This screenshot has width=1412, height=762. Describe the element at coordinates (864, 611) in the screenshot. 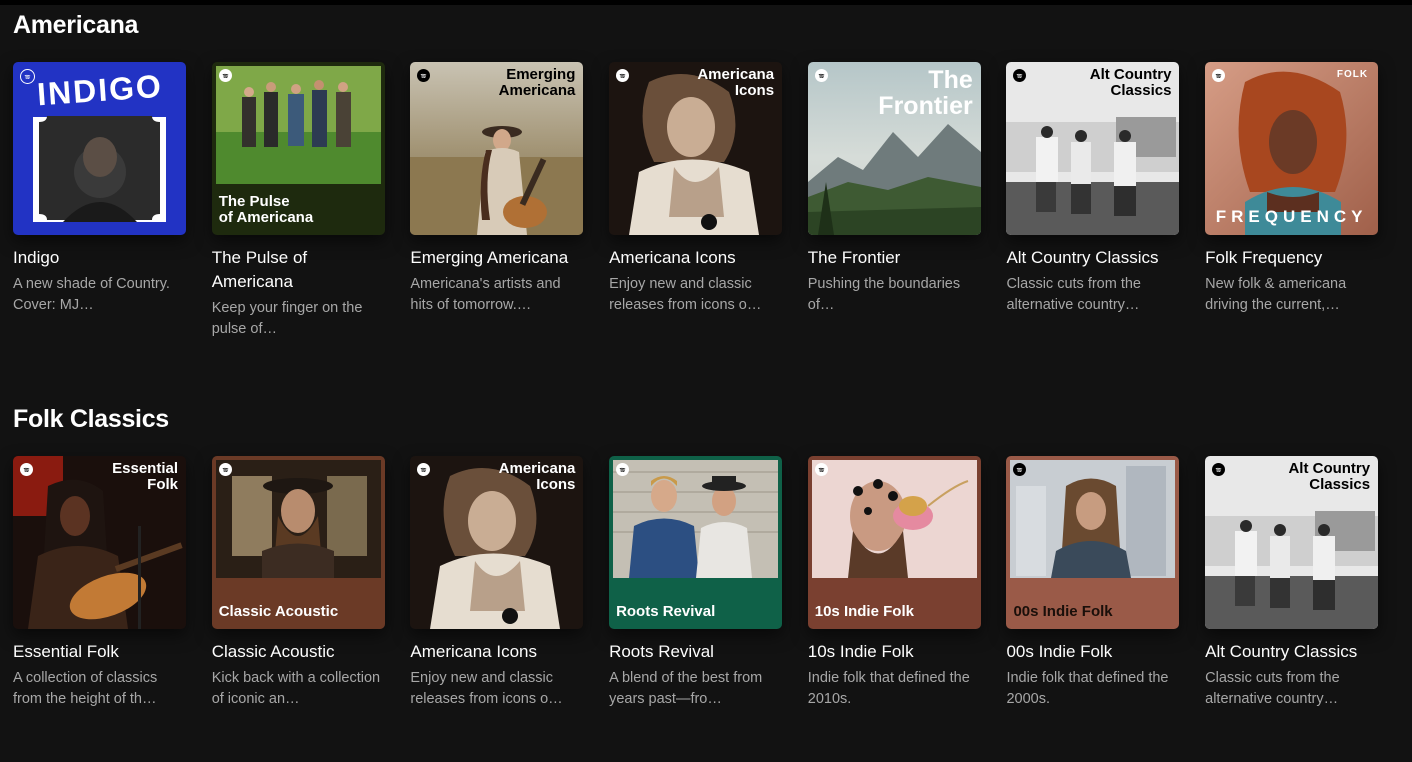

I see `cover-title: 10s Indie Folk` at that location.